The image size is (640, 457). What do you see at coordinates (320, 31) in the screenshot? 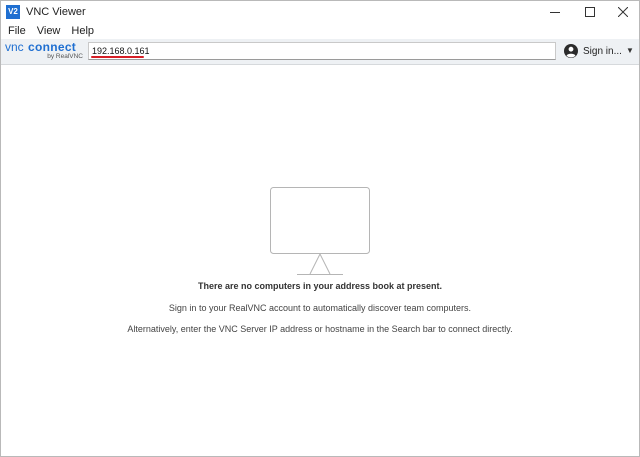
I see `menu-bar: File View Help` at bounding box center [320, 31].